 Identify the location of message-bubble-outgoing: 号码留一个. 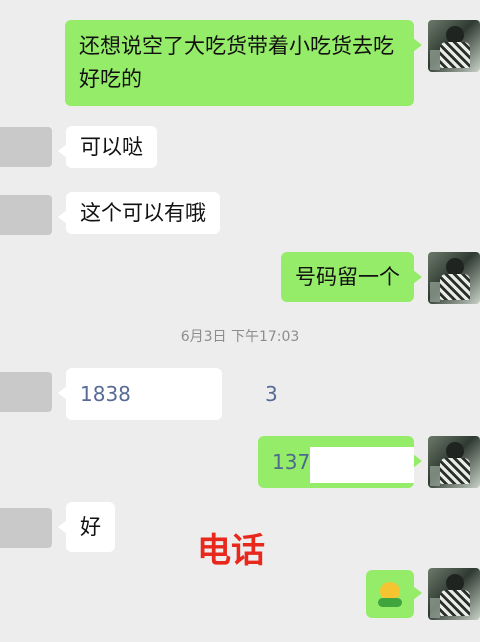
(351, 277).